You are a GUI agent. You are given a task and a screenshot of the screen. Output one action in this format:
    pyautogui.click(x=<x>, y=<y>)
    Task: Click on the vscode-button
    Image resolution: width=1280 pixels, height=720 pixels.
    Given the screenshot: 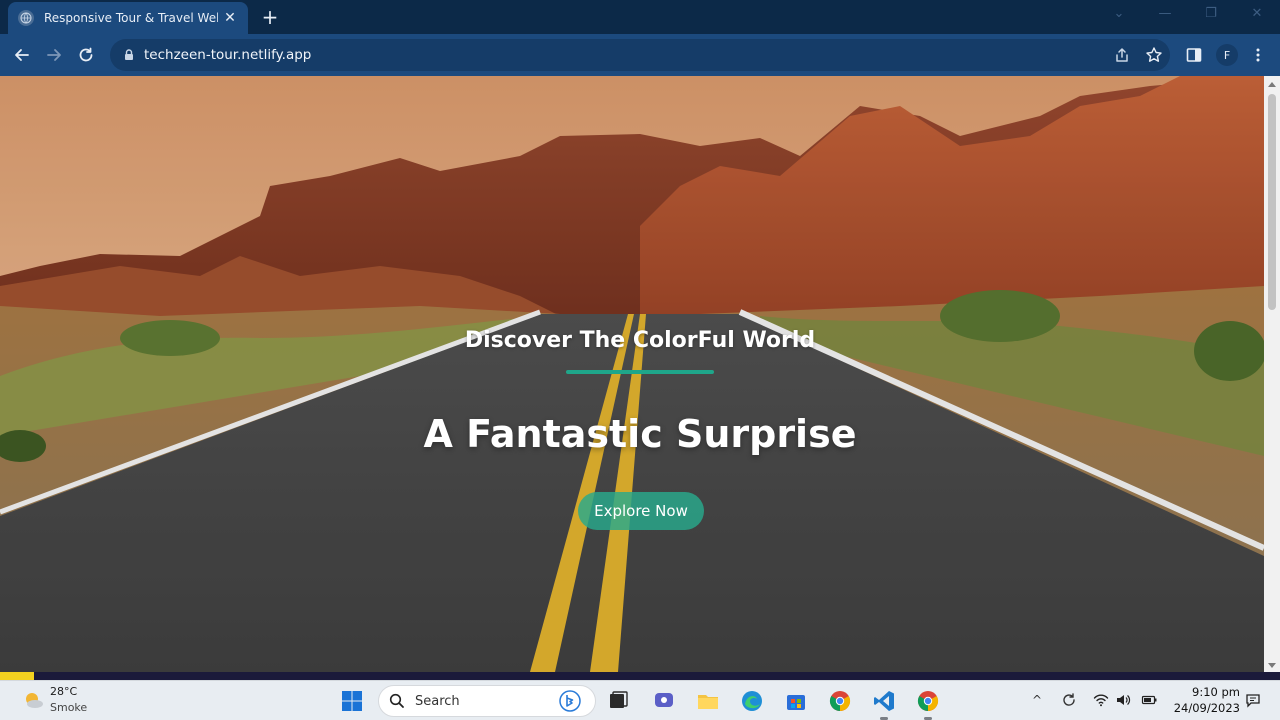 What is the action you would take?
    pyautogui.click(x=884, y=701)
    